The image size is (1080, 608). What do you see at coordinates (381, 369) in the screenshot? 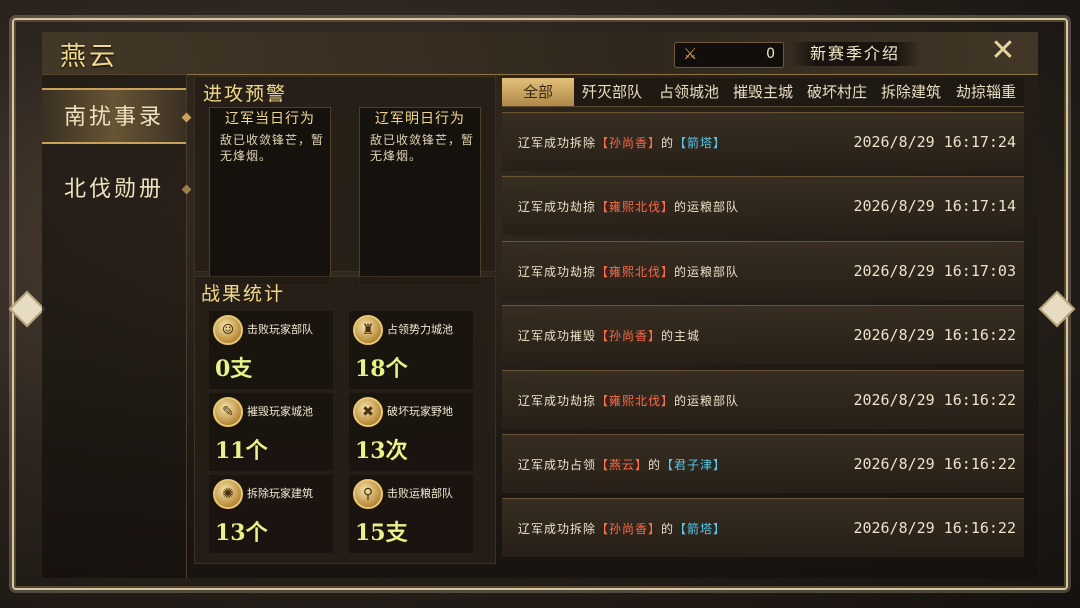
I see `stat-value: 18个` at bounding box center [381, 369].